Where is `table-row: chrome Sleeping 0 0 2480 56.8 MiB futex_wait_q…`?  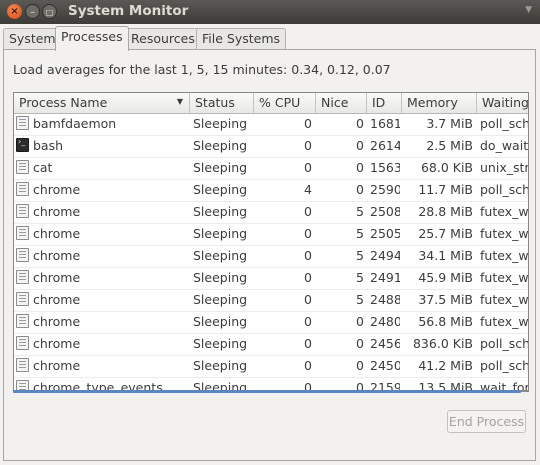
table-row: chrome Sleeping 0 0 2480 56.8 MiB futex_wait_q… is located at coordinates (271, 322).